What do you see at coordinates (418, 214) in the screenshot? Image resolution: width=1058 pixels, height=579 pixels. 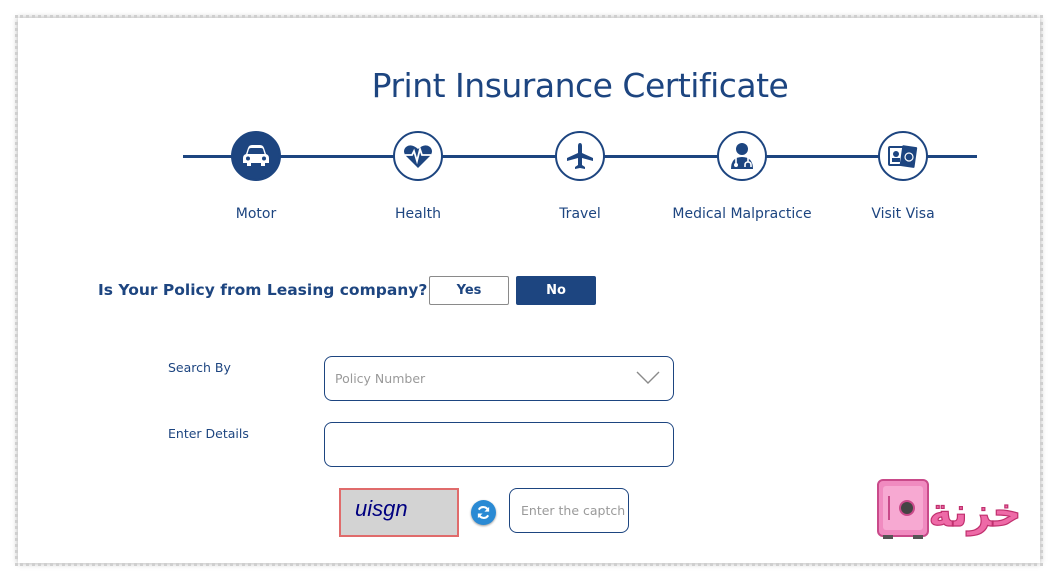 I see `step-label: Health` at bounding box center [418, 214].